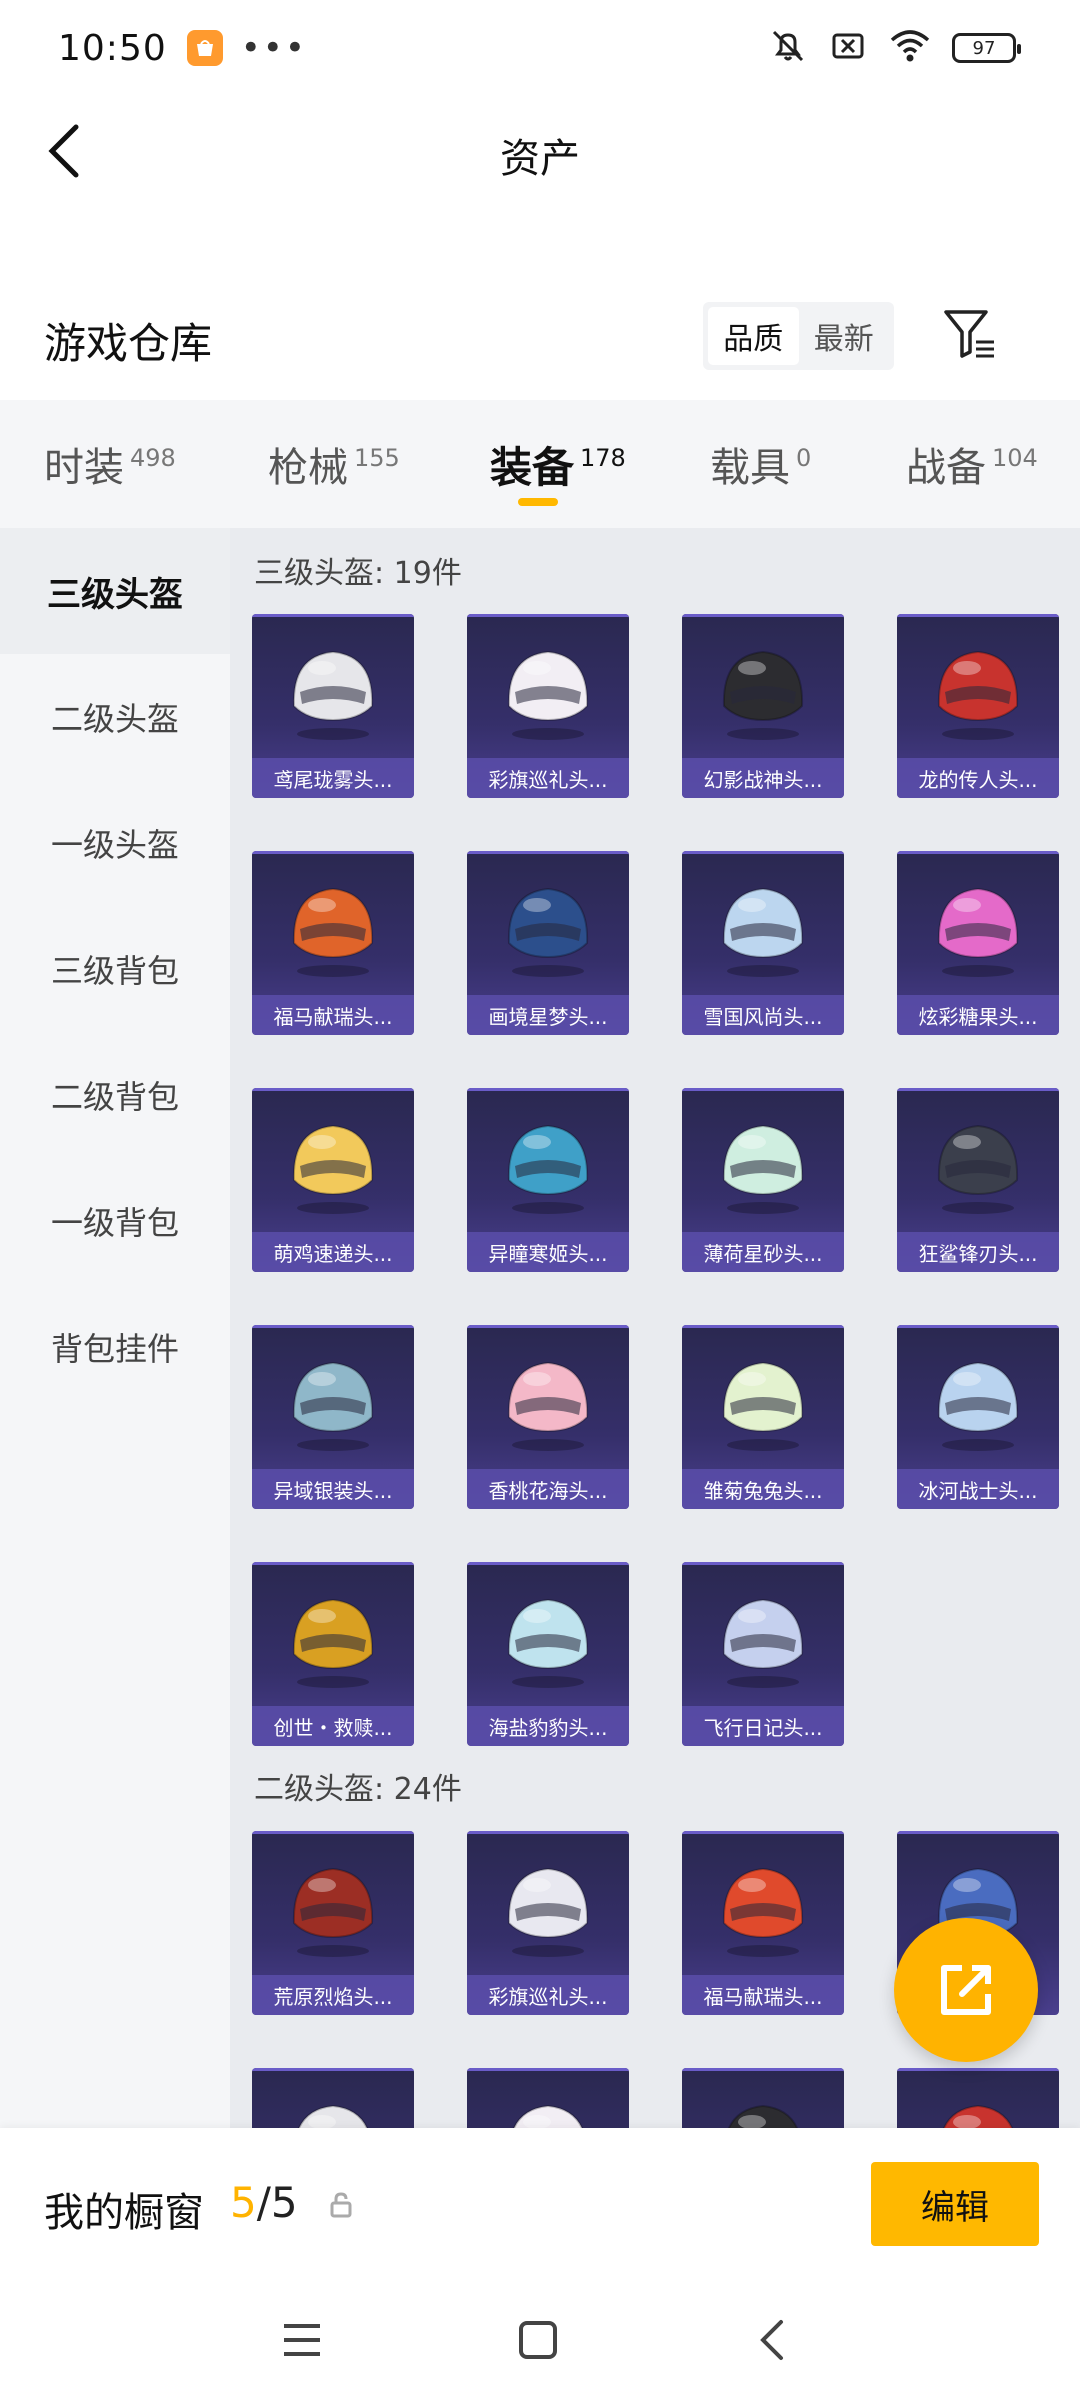 This screenshot has height=2400, width=1080. I want to click on tab-count: 498, so click(153, 458).